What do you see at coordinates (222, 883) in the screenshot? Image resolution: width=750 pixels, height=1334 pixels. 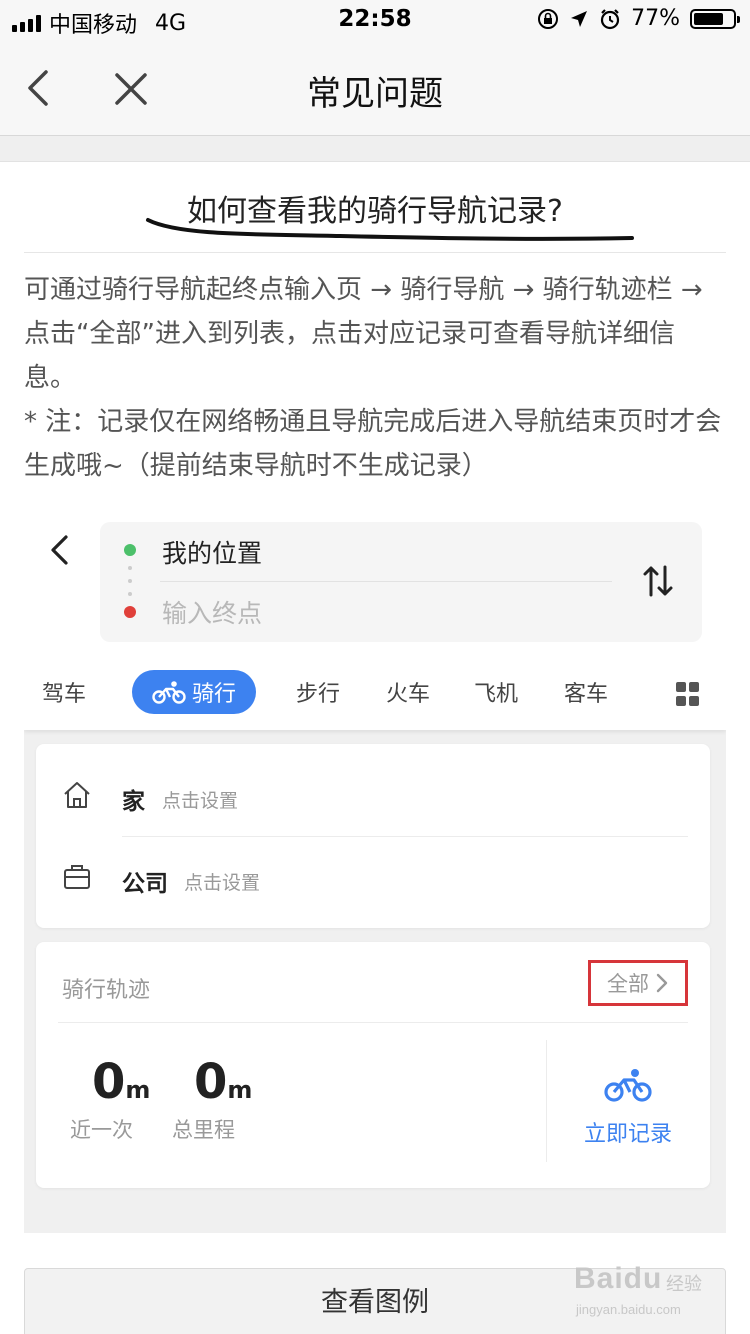 I see `work-hint: 点击设置` at bounding box center [222, 883].